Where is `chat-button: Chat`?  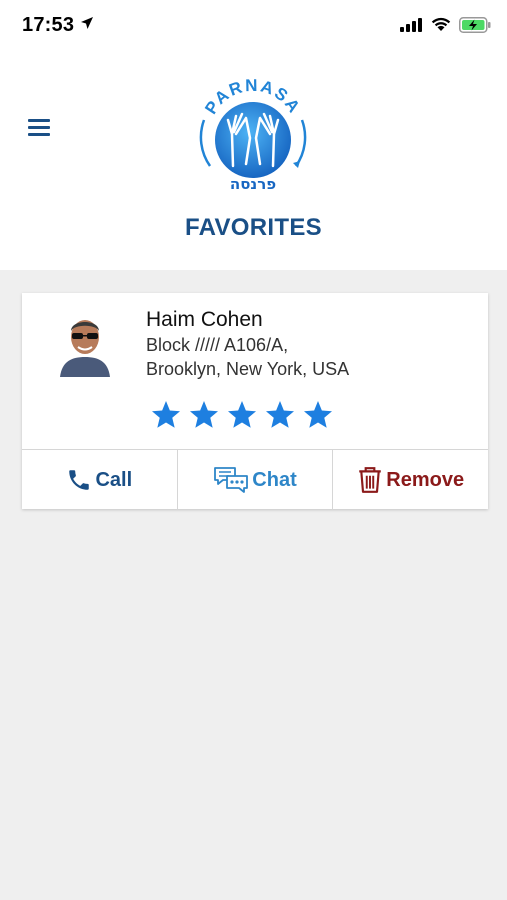
chat-button: Chat is located at coordinates (254, 480).